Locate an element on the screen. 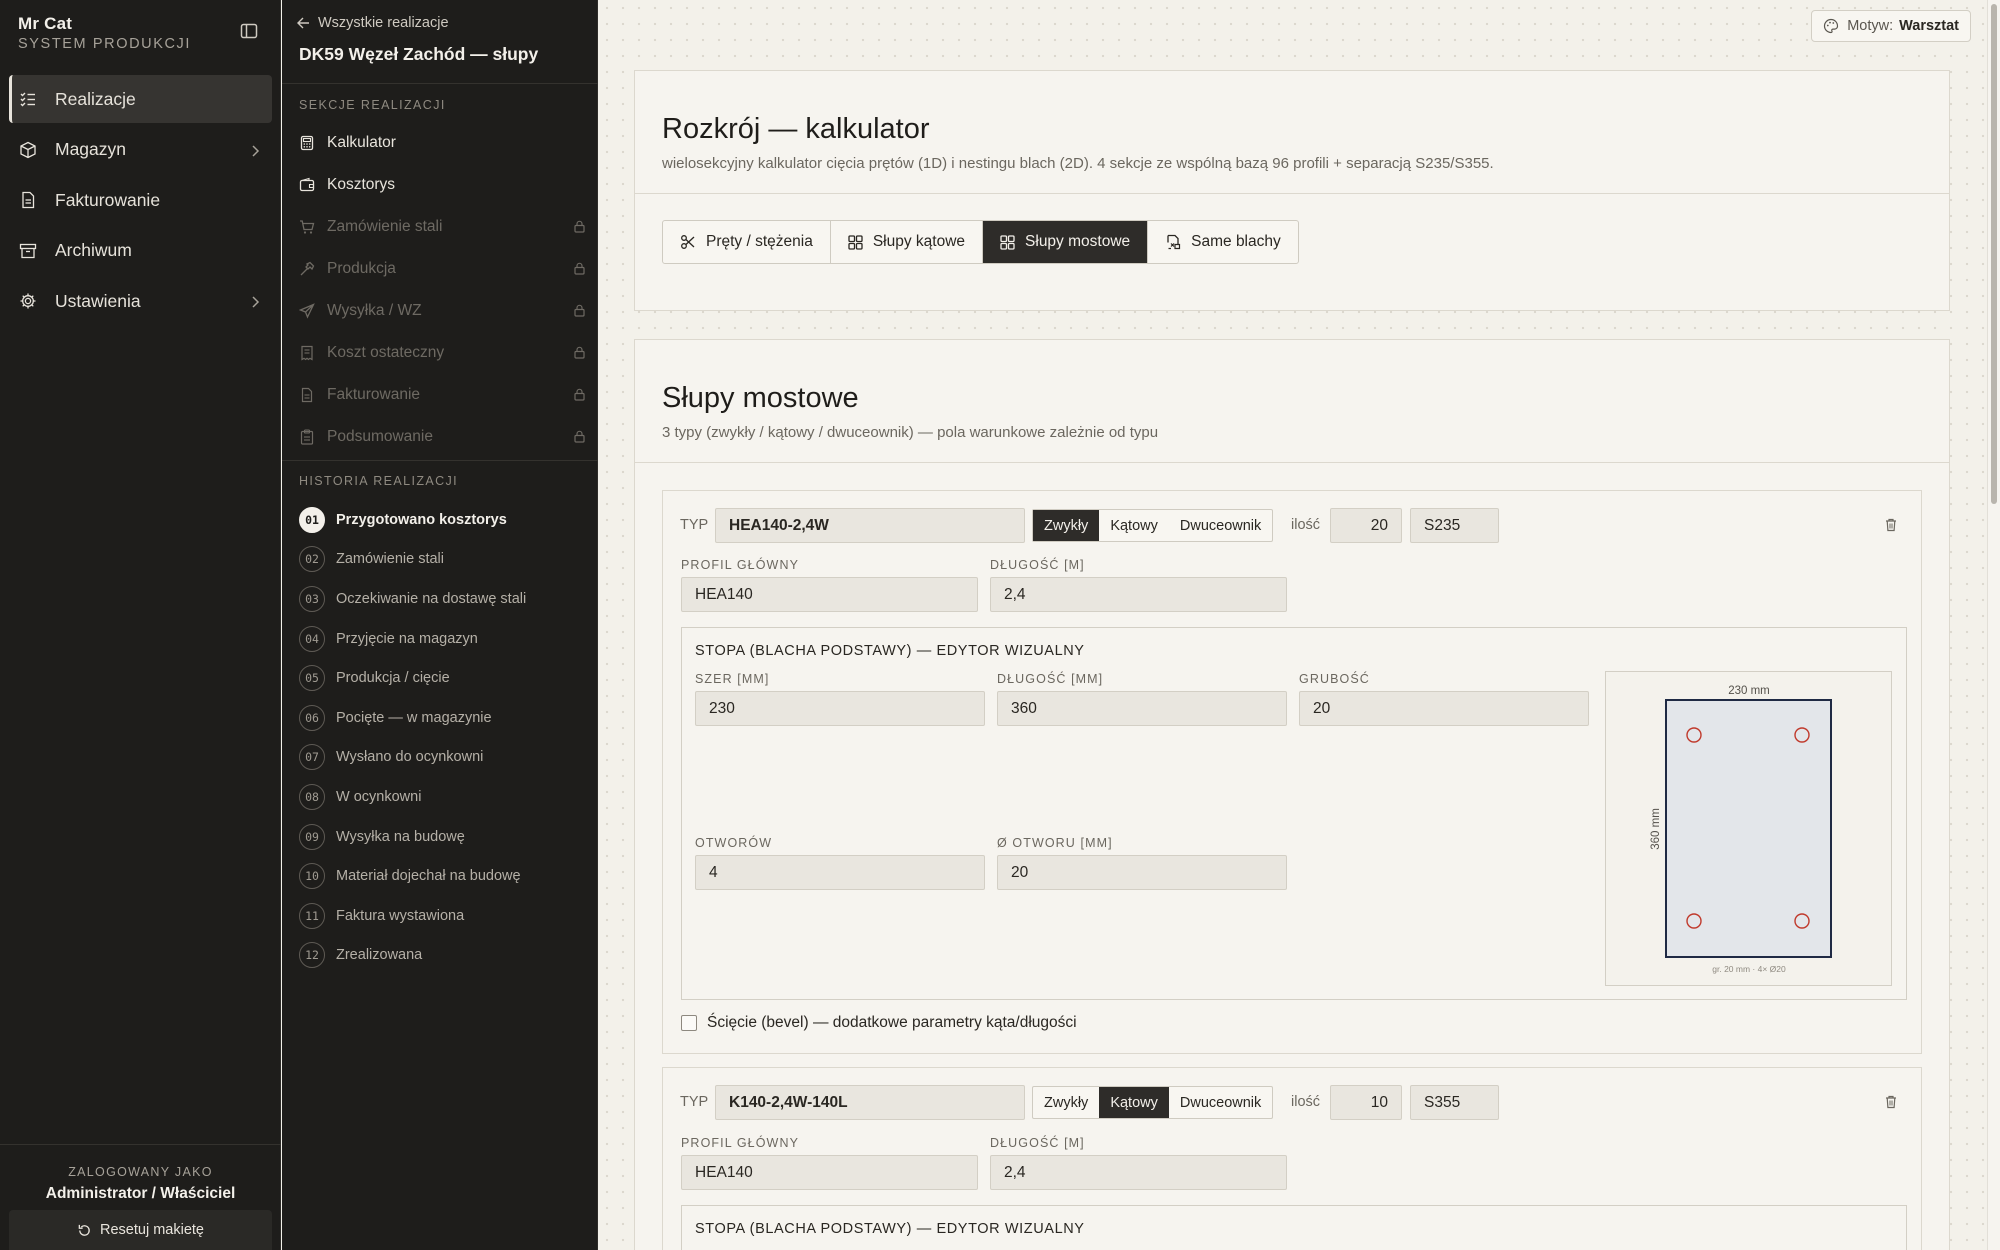 This screenshot has width=2000, height=1250. section-label: Fakturowanie is located at coordinates (374, 394).